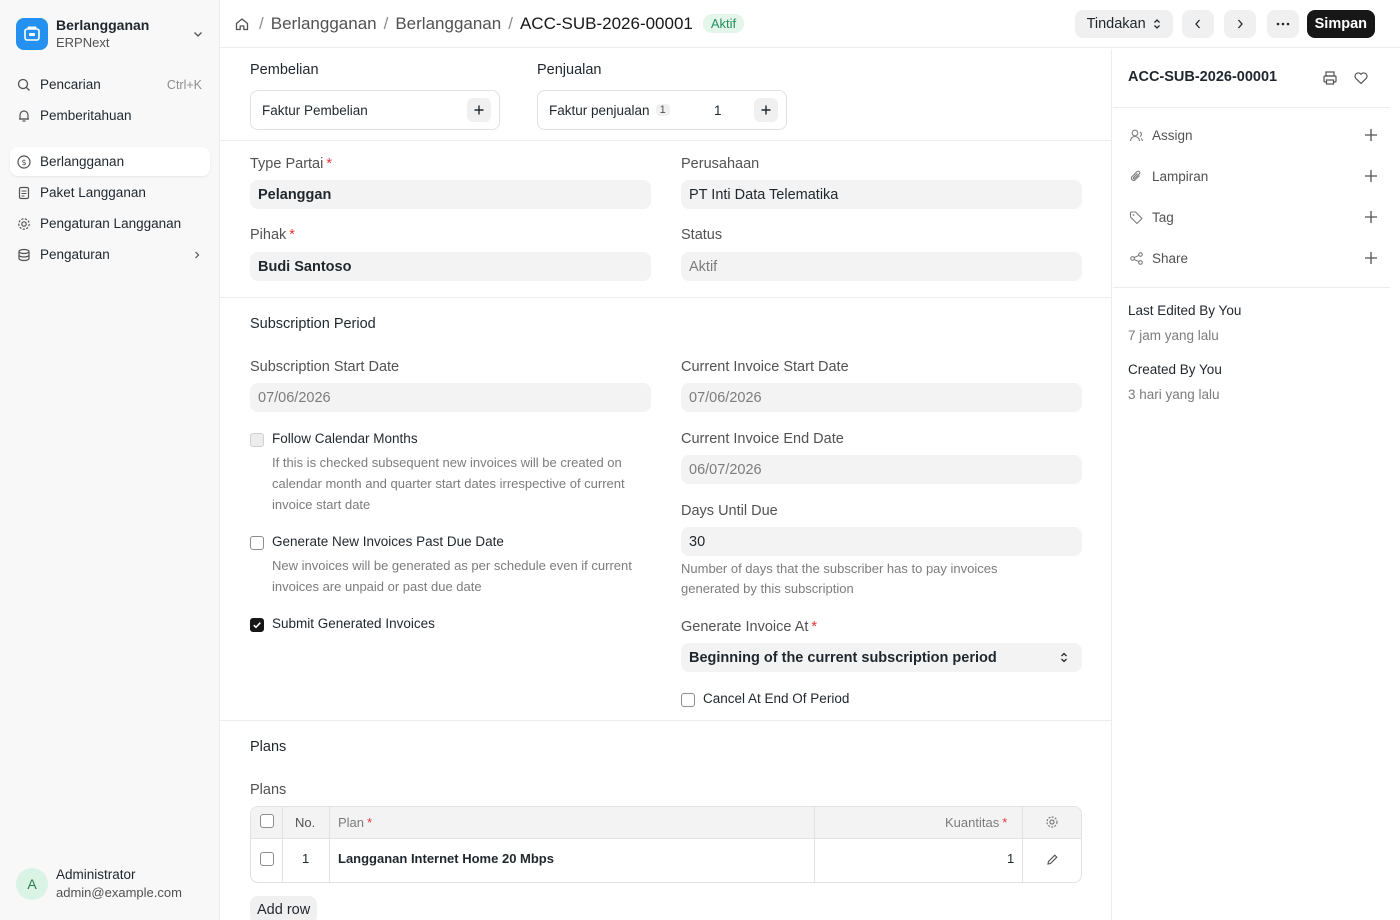  Describe the element at coordinates (599, 110) in the screenshot. I see `sales-invoice-label: Faktur penjualan` at that location.